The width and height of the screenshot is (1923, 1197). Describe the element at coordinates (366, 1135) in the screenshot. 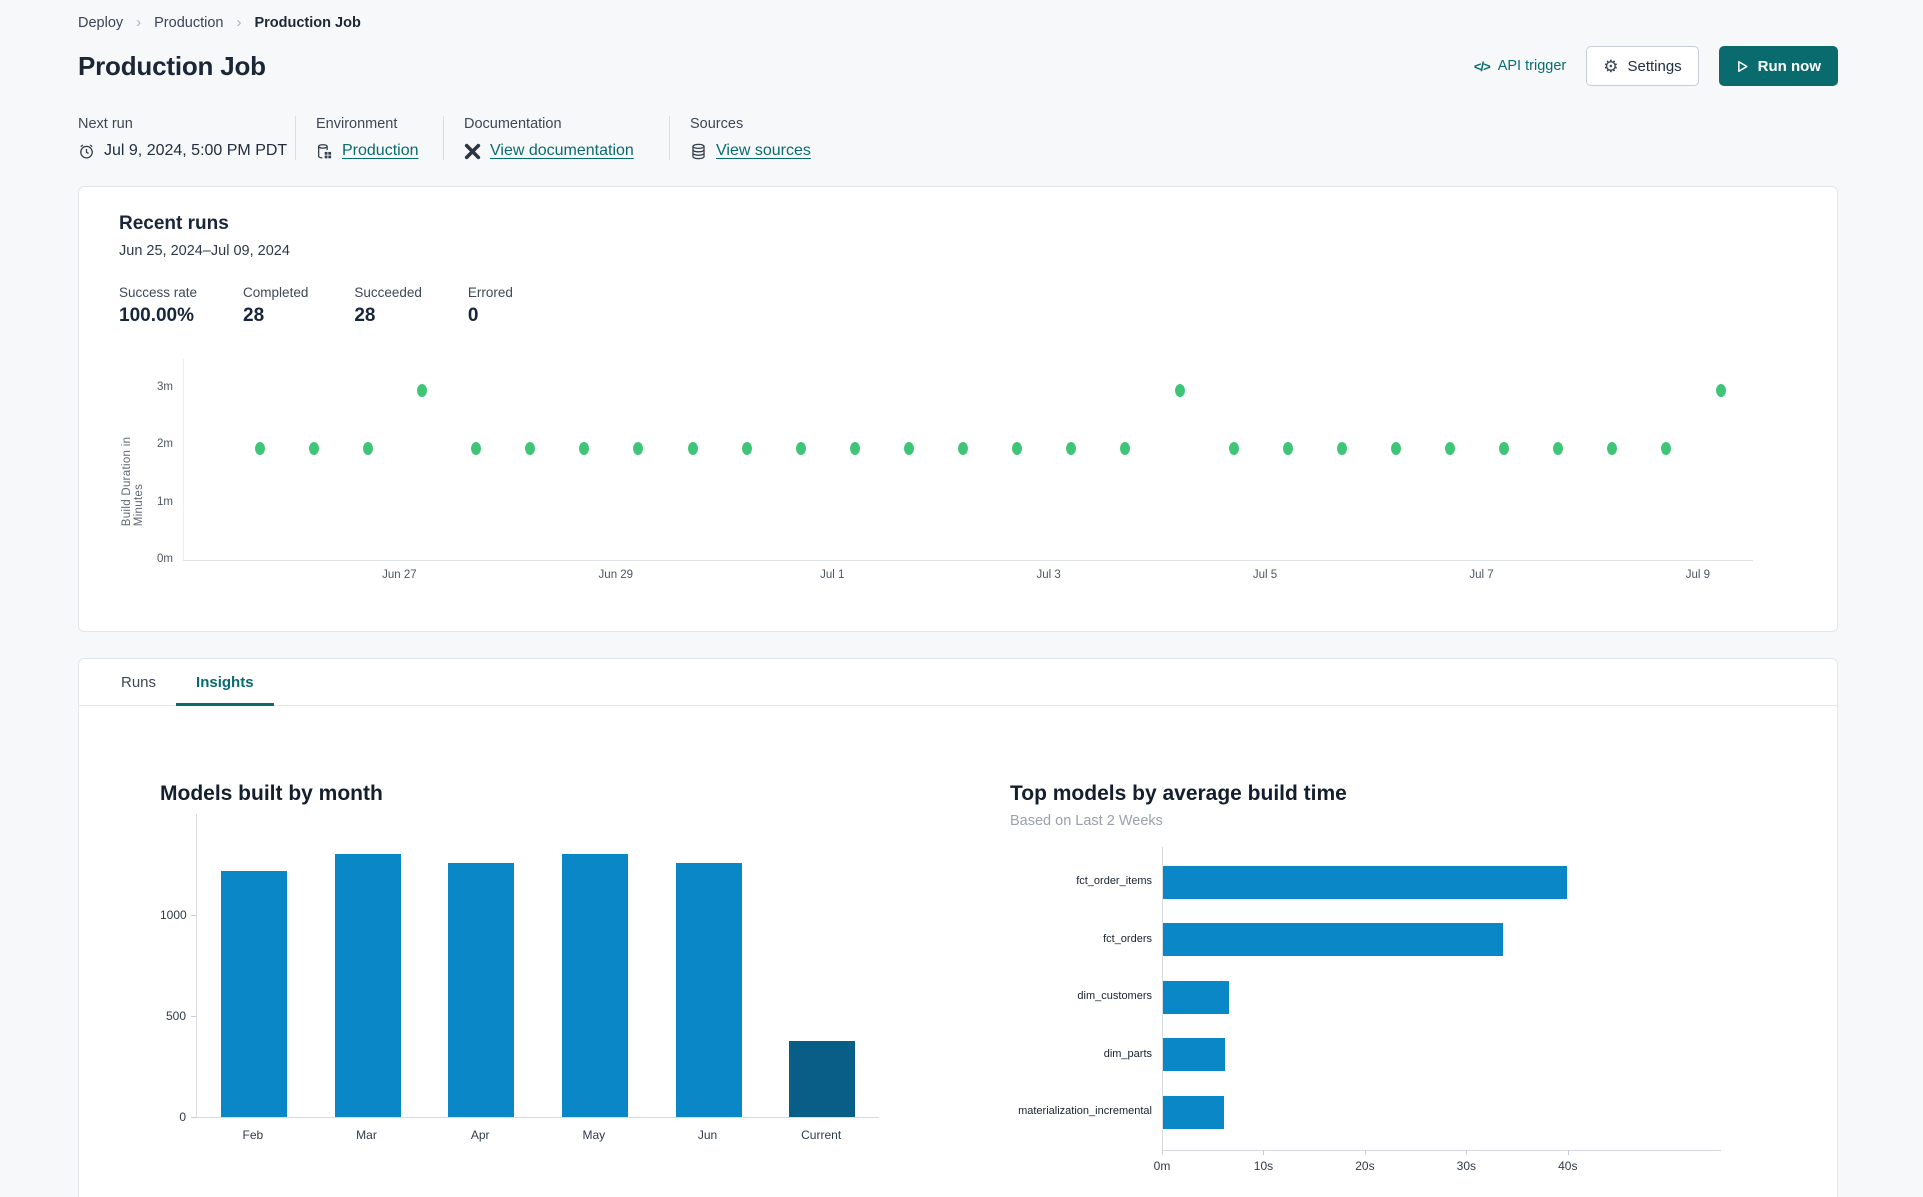

I see `bar-x-tick: Mar` at that location.